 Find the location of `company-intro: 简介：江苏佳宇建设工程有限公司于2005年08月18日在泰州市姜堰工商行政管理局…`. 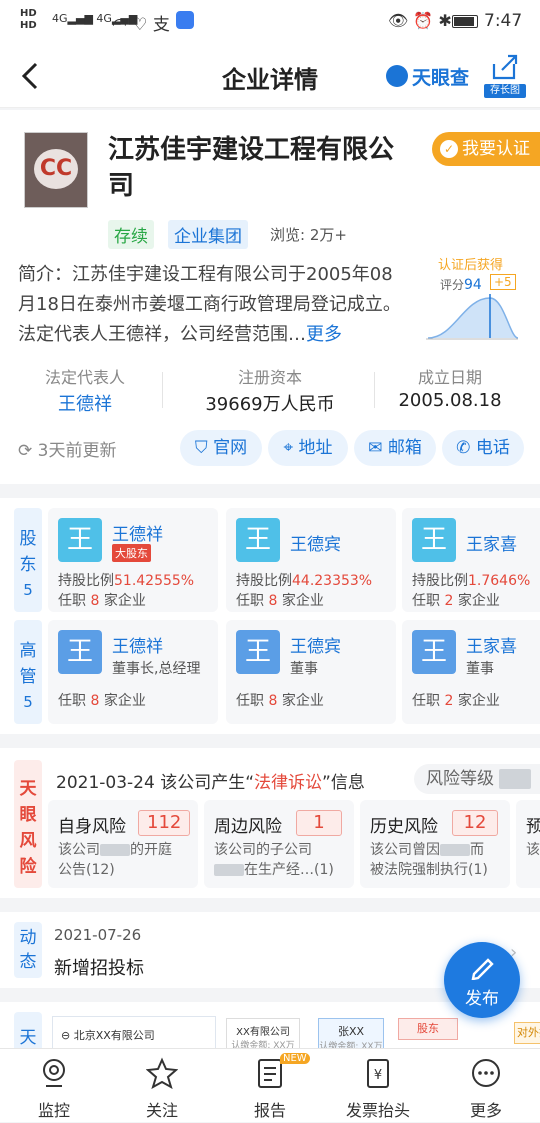

company-intro: 简介：江苏佳宇建设工程有限公司于2005年08月18日在泰州市姜堰工商行政管理局… is located at coordinates (214, 308).